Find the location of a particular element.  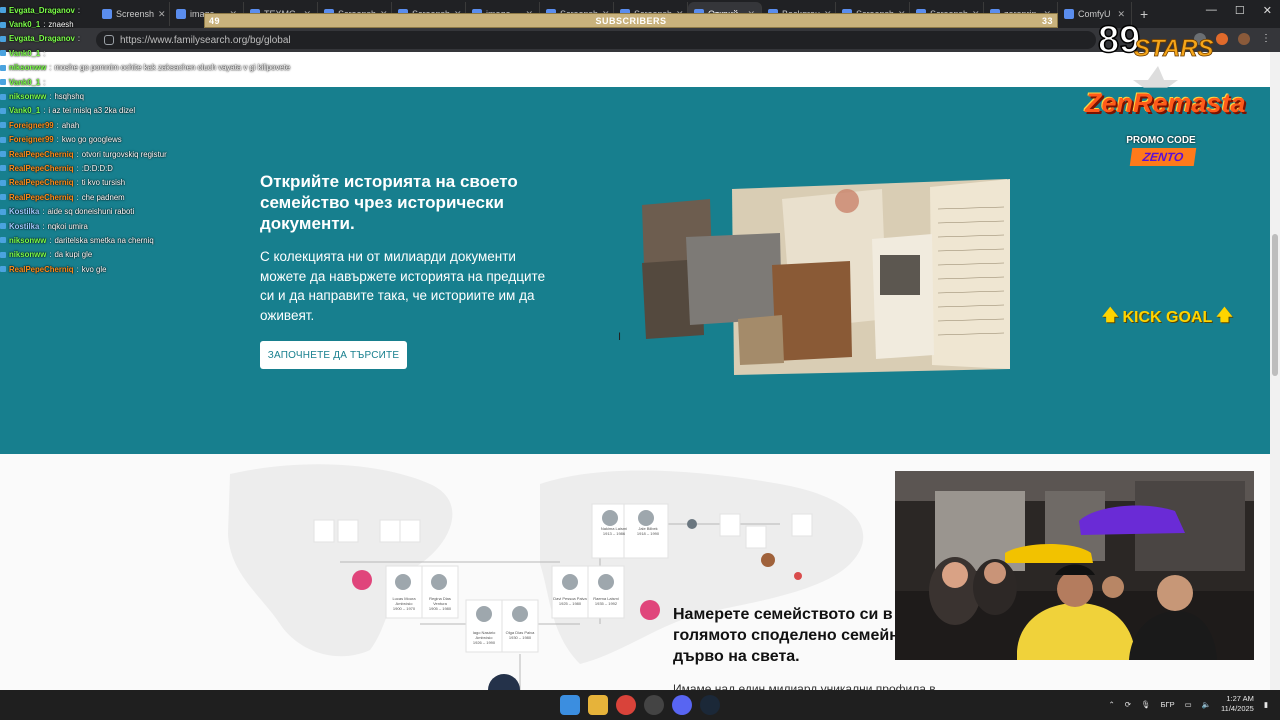

chat-message: Vank0_1: is located at coordinates (150, 53).